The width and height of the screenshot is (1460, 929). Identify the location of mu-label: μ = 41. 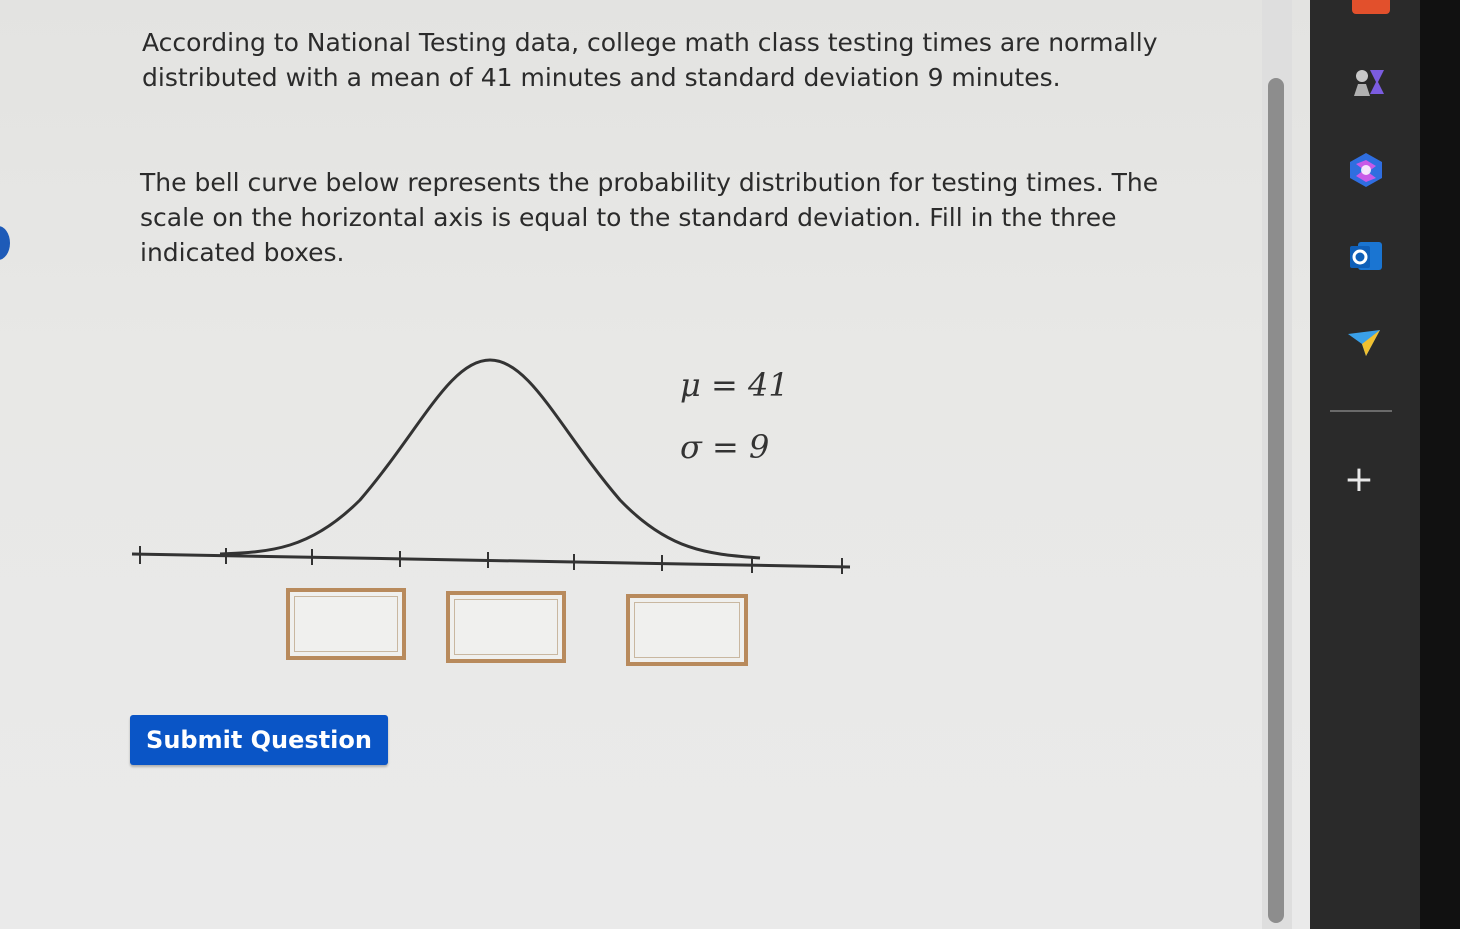
(734, 385).